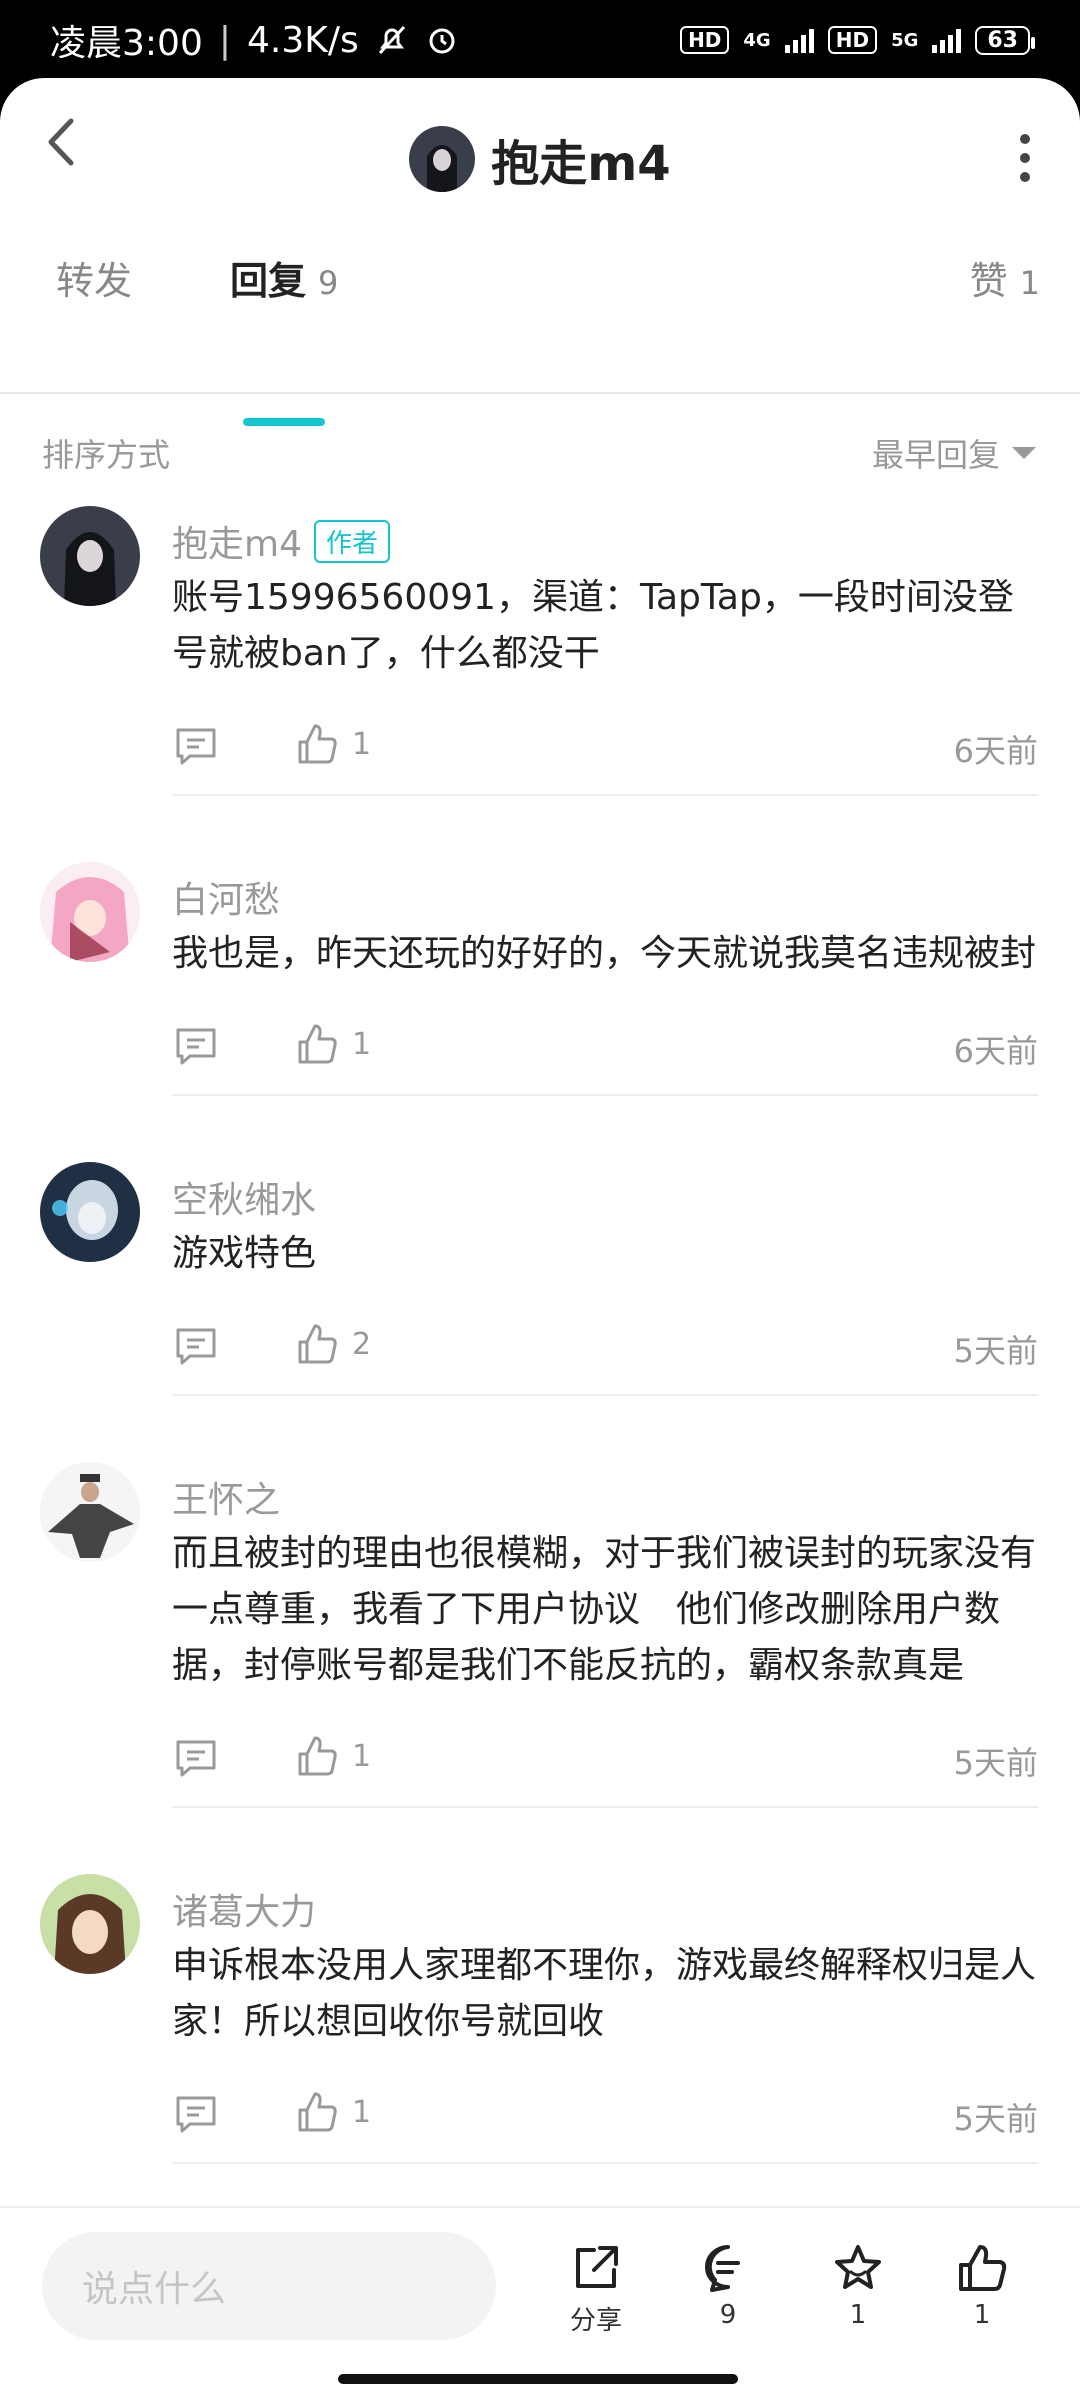  Describe the element at coordinates (351, 541) in the screenshot. I see `author-badge: 作者` at that location.